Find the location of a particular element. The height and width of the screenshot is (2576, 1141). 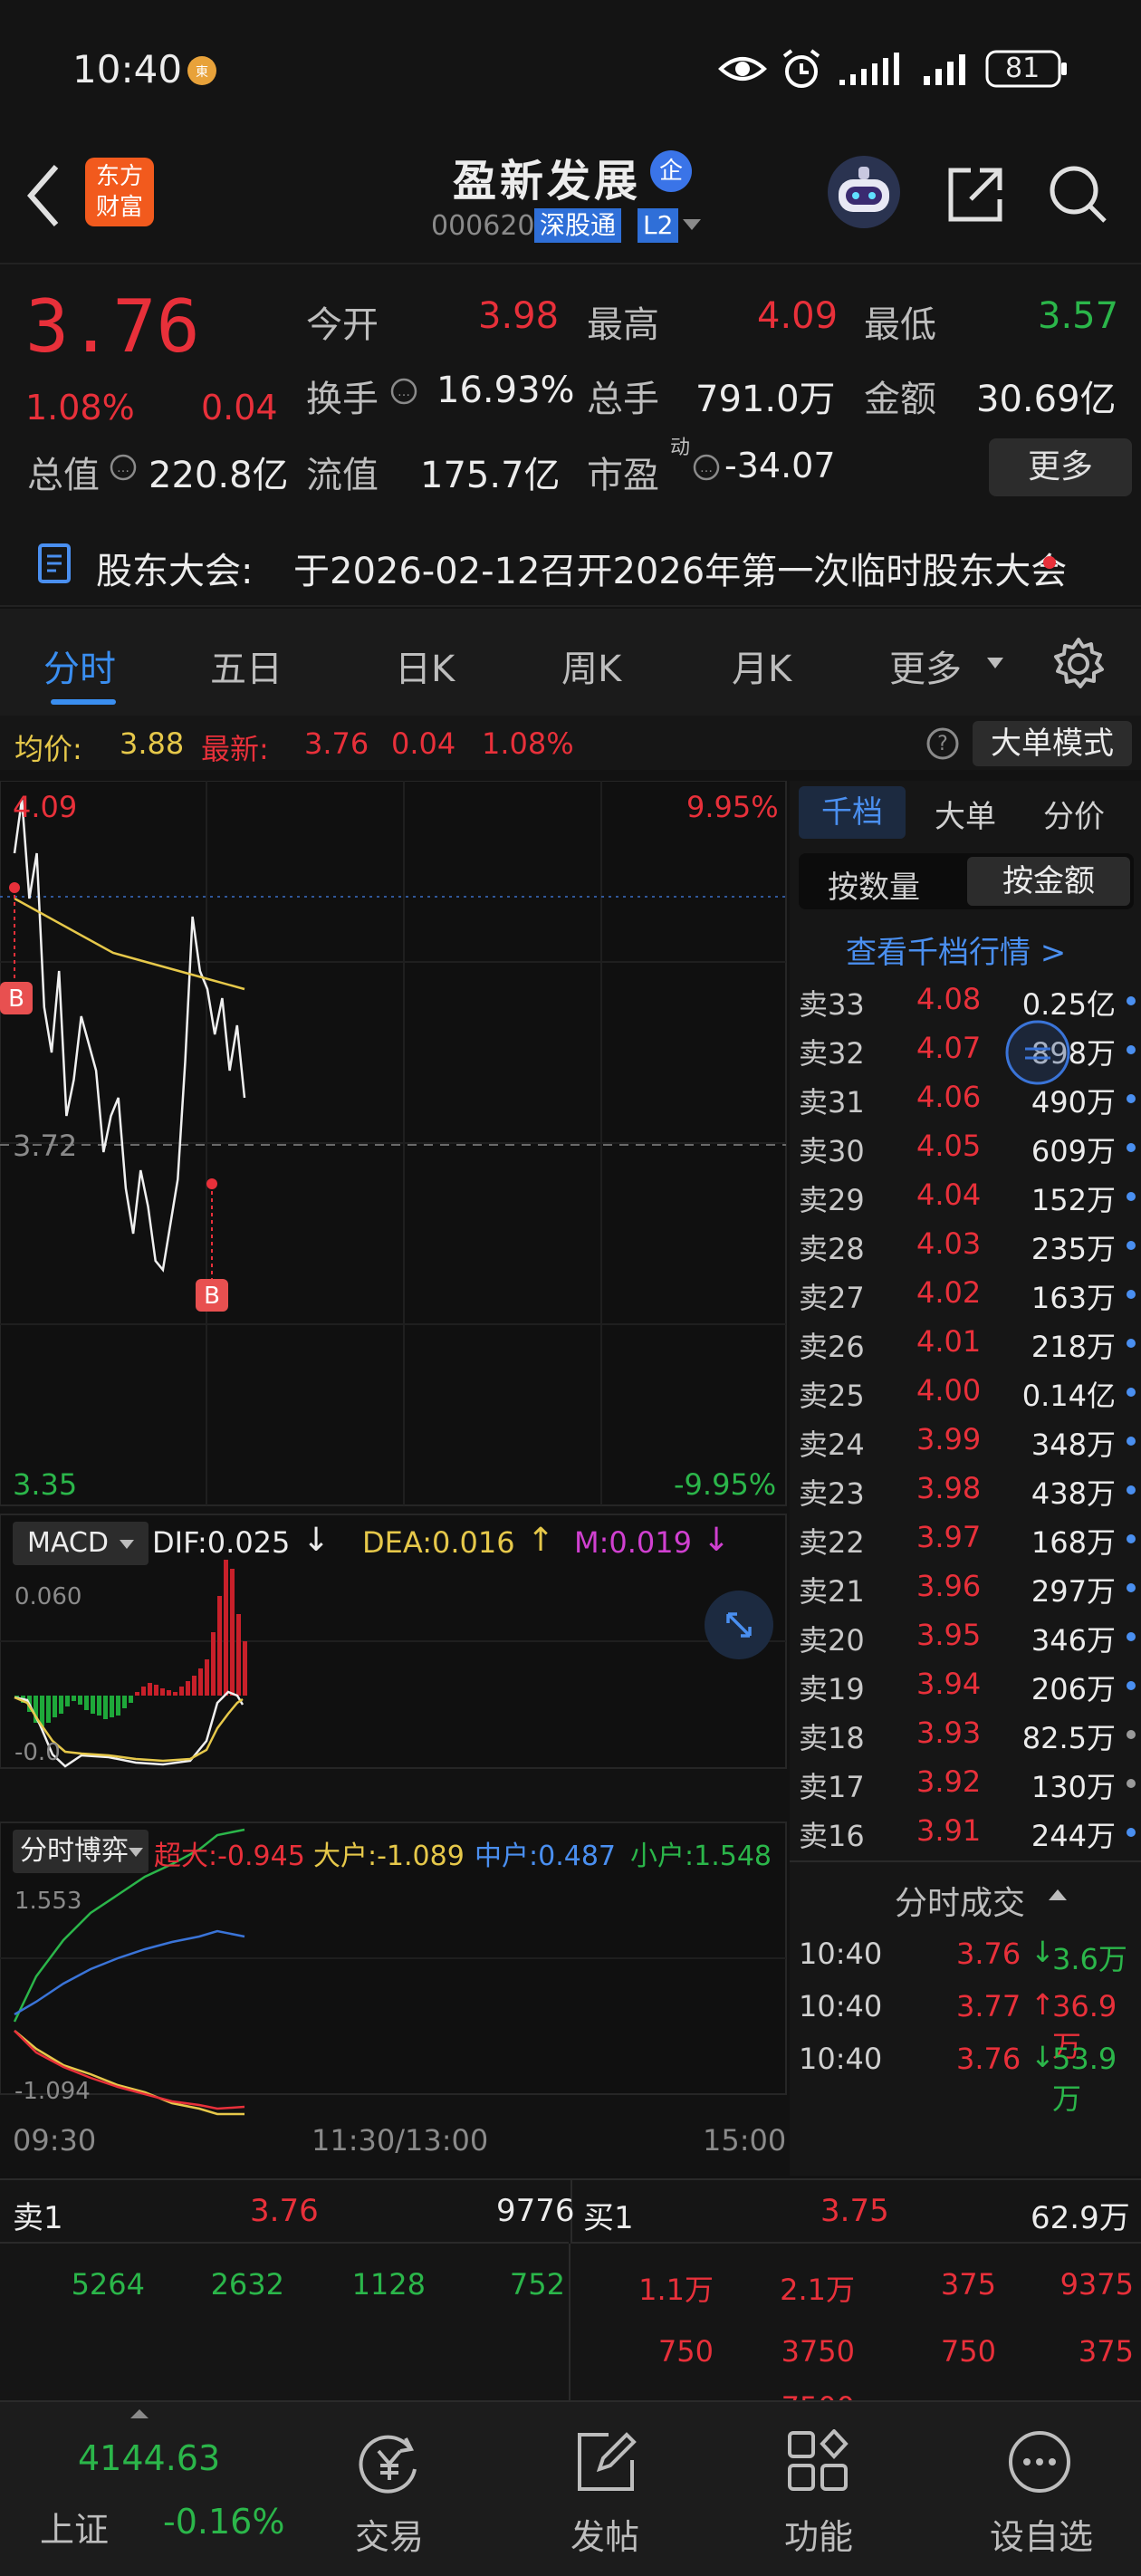

ask-level-label: 卖29 is located at coordinates (832, 1200).